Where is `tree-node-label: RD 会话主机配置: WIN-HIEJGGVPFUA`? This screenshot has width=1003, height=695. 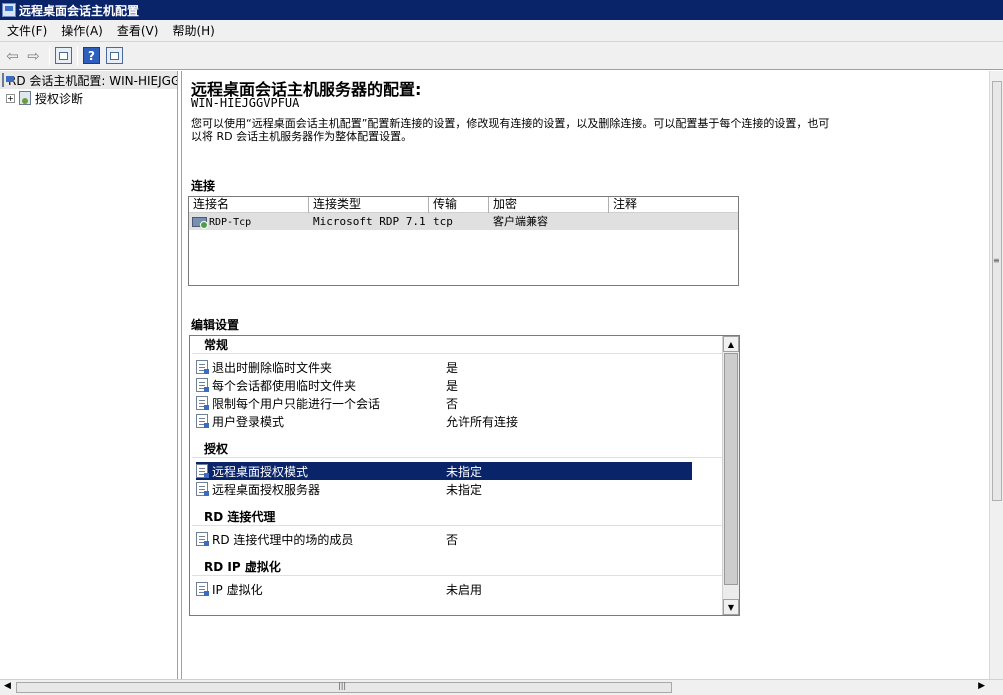 tree-node-label: RD 会话主机配置: WIN-HIEJGGVPFUA is located at coordinates (92, 80).